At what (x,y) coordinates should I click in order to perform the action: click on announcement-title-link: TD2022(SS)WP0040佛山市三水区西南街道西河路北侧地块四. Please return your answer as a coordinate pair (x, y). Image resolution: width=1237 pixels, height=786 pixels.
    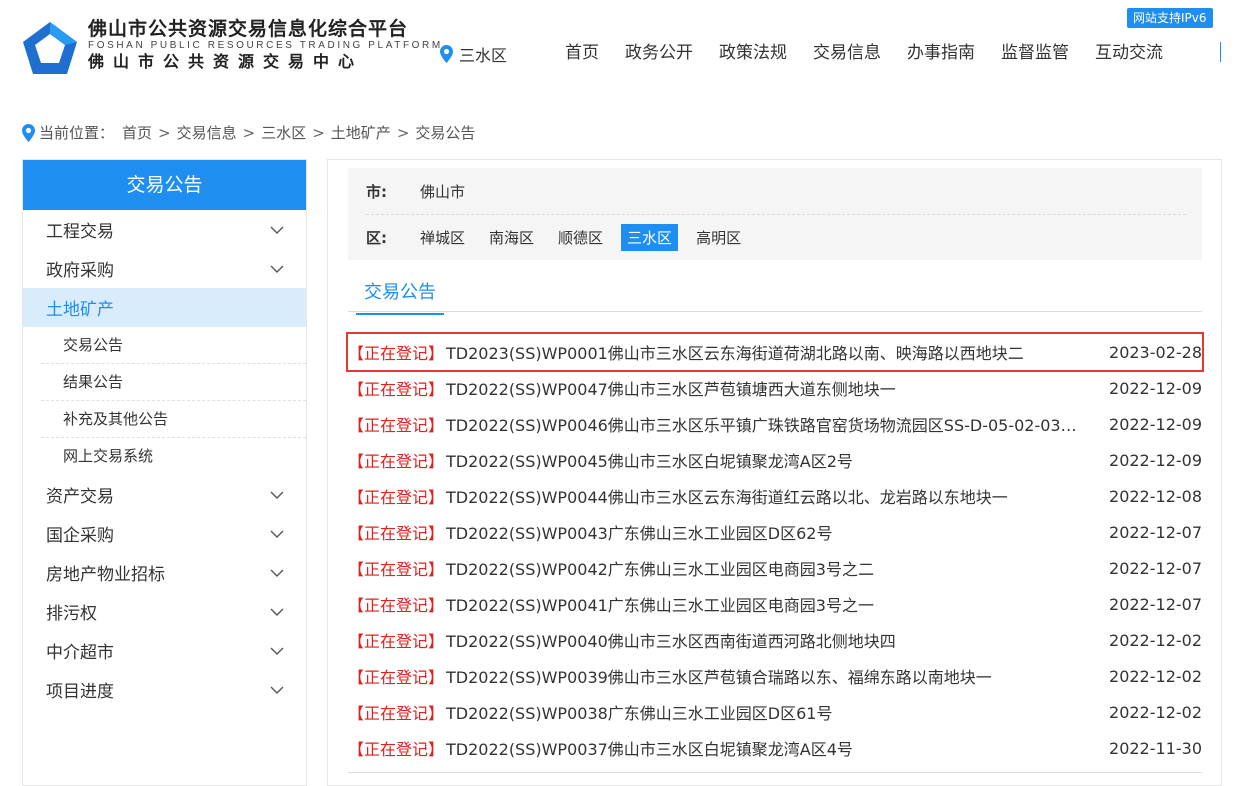
    Looking at the image, I should click on (764, 640).